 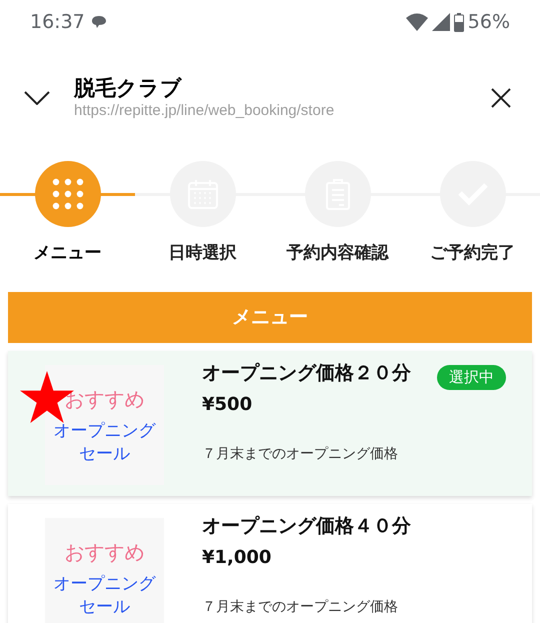 What do you see at coordinates (441, 22) in the screenshot?
I see `signal-icon` at bounding box center [441, 22].